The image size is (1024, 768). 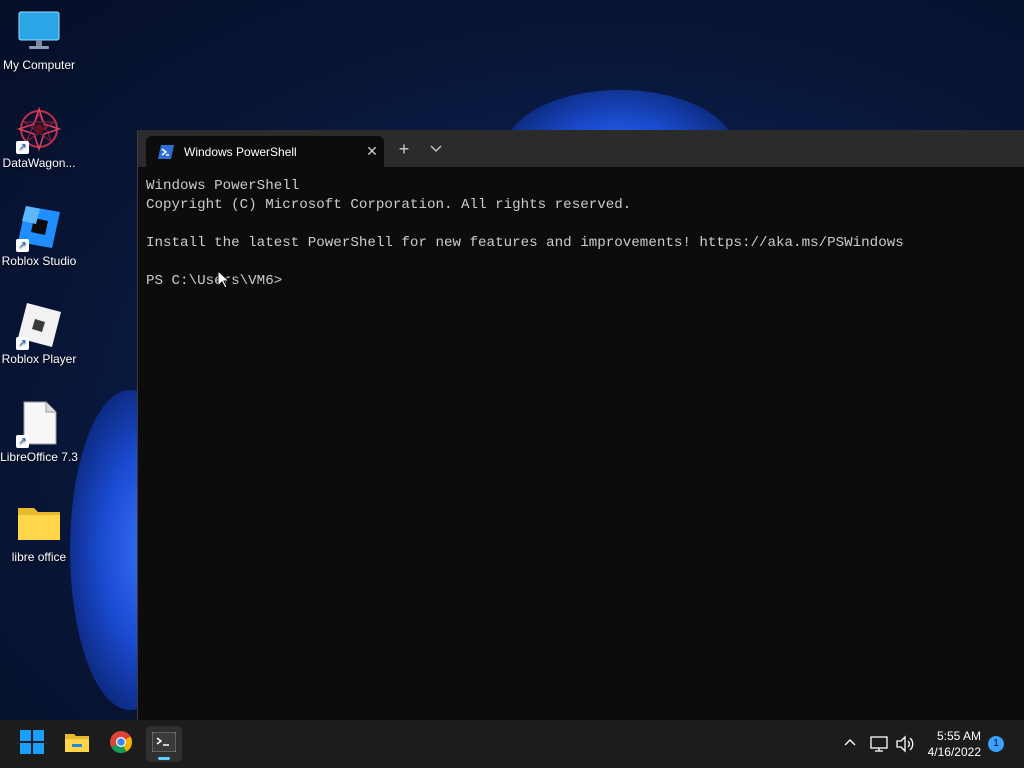 I want to click on desktop-icon-roblox-studio: ↗ Roblox Studio, so click(x=39, y=236).